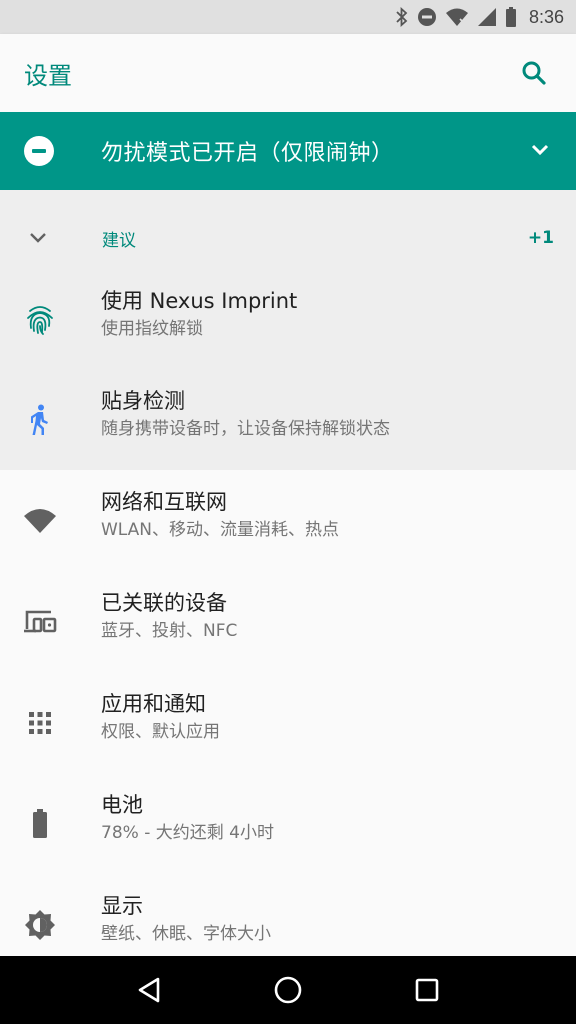 The height and width of the screenshot is (1024, 576). Describe the element at coordinates (288, 17) in the screenshot. I see `status-bar: 8:36` at that location.